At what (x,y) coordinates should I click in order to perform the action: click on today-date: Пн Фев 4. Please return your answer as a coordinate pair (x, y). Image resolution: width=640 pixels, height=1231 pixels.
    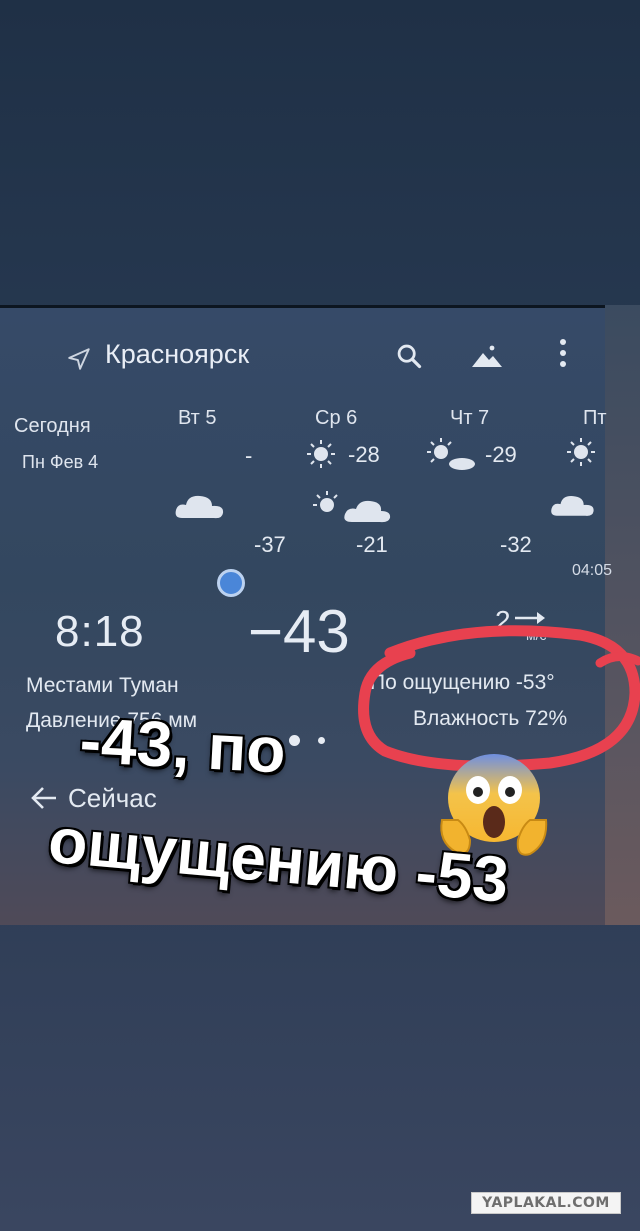
    Looking at the image, I should click on (60, 462).